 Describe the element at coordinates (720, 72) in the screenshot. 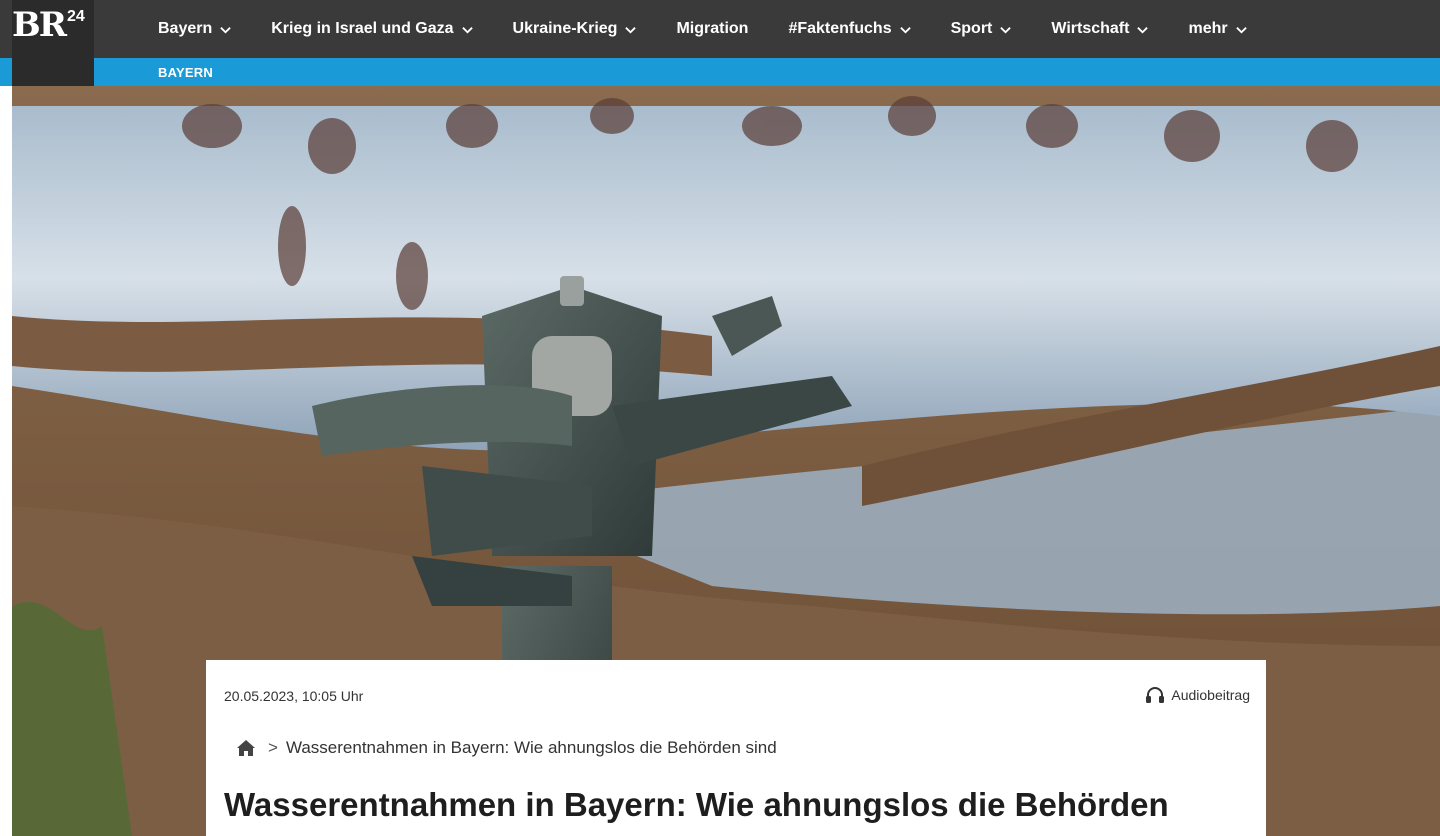

I see `section-bar: BAYERN` at that location.